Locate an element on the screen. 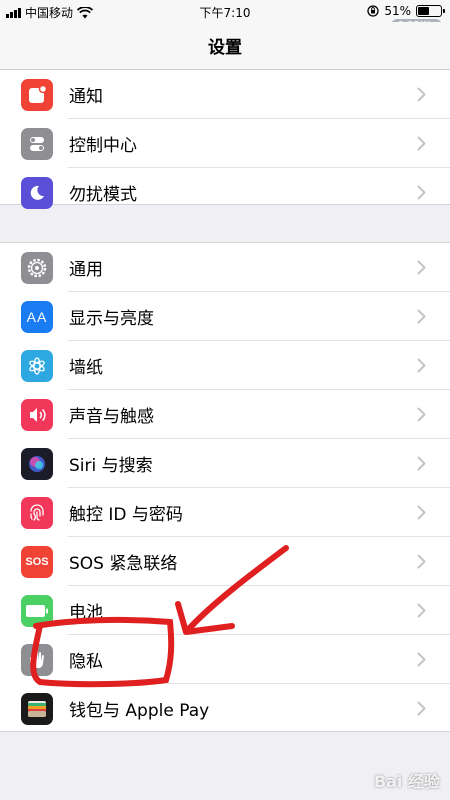 This screenshot has height=800, width=450. settings-row-sos: SOS SOS 紧急联络 is located at coordinates (225, 561).